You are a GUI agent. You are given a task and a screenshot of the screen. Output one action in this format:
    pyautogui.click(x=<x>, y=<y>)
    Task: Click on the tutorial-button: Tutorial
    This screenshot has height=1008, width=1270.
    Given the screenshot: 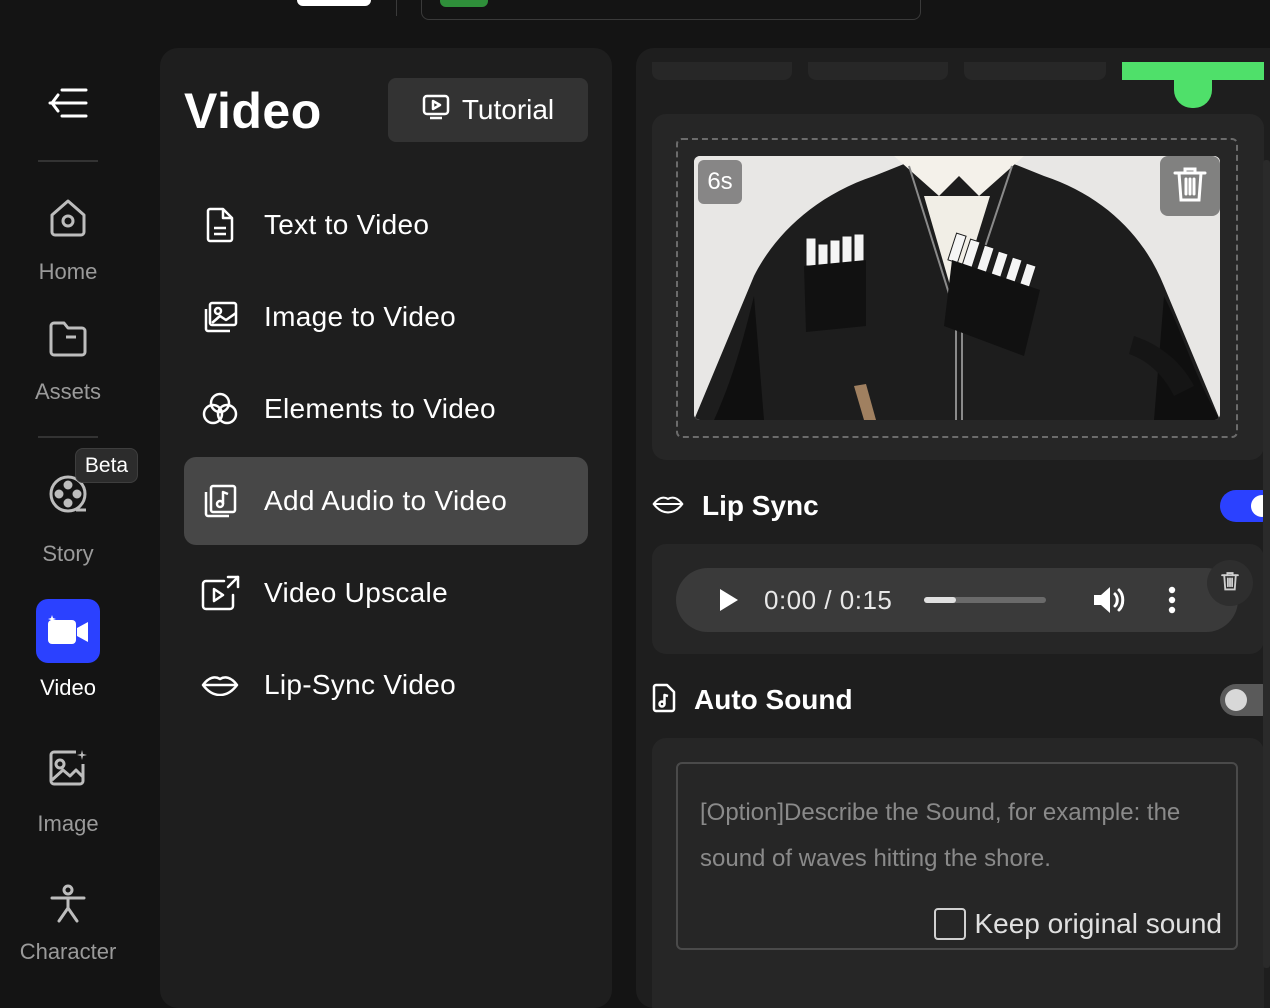 What is the action you would take?
    pyautogui.click(x=488, y=110)
    